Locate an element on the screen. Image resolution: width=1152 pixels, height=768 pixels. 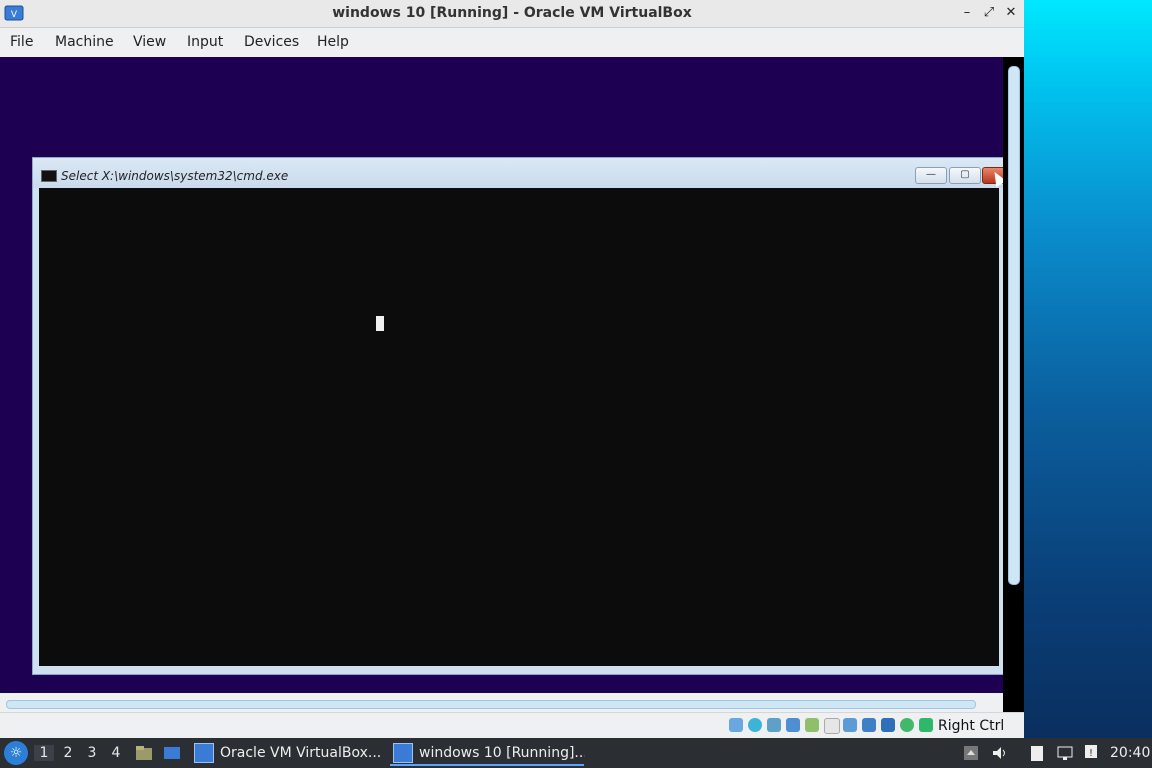
host-key-label: Right Ctrl is located at coordinates (971, 726).